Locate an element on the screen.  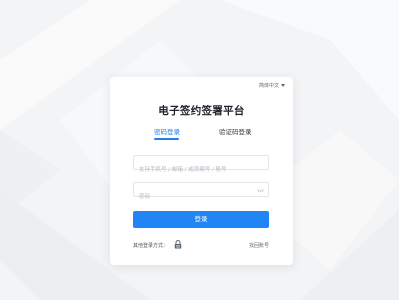
account-input is located at coordinates (196, 170).